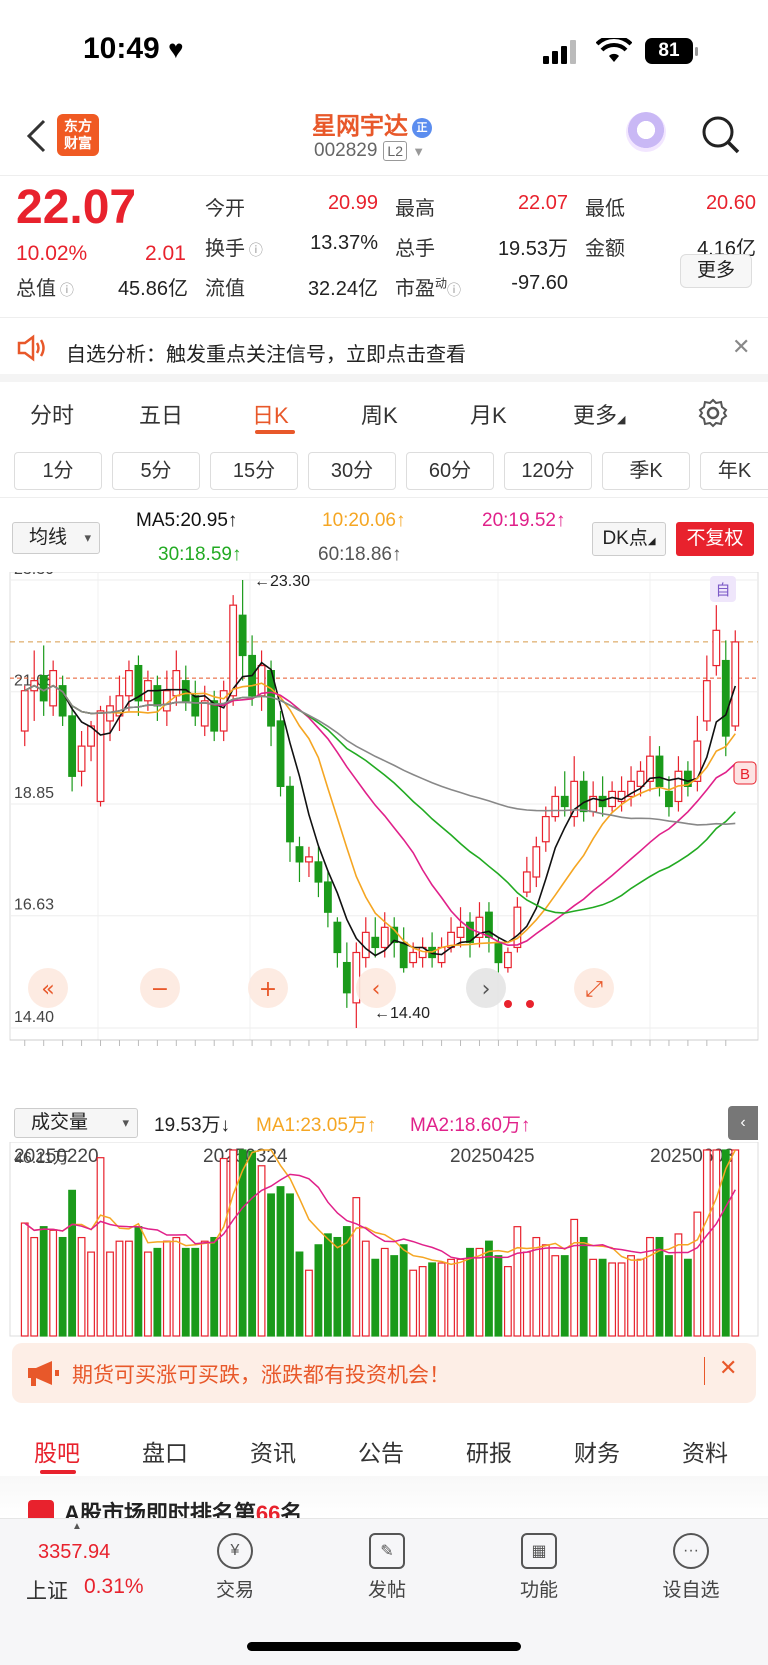 The height and width of the screenshot is (1665, 768). Describe the element at coordinates (266, 355) in the screenshot. I see `notice-text: 自选分析：触发重点关注信号，立即点击查看` at that location.